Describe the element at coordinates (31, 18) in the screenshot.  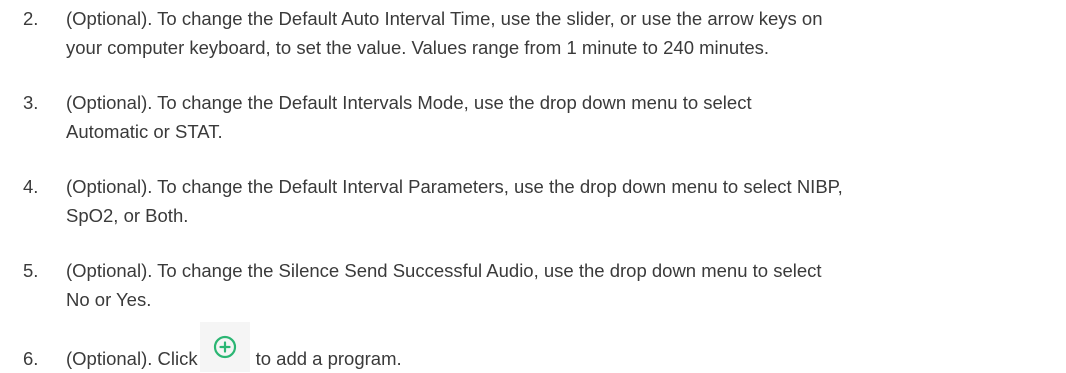
I see `step-number: 2.` at that location.